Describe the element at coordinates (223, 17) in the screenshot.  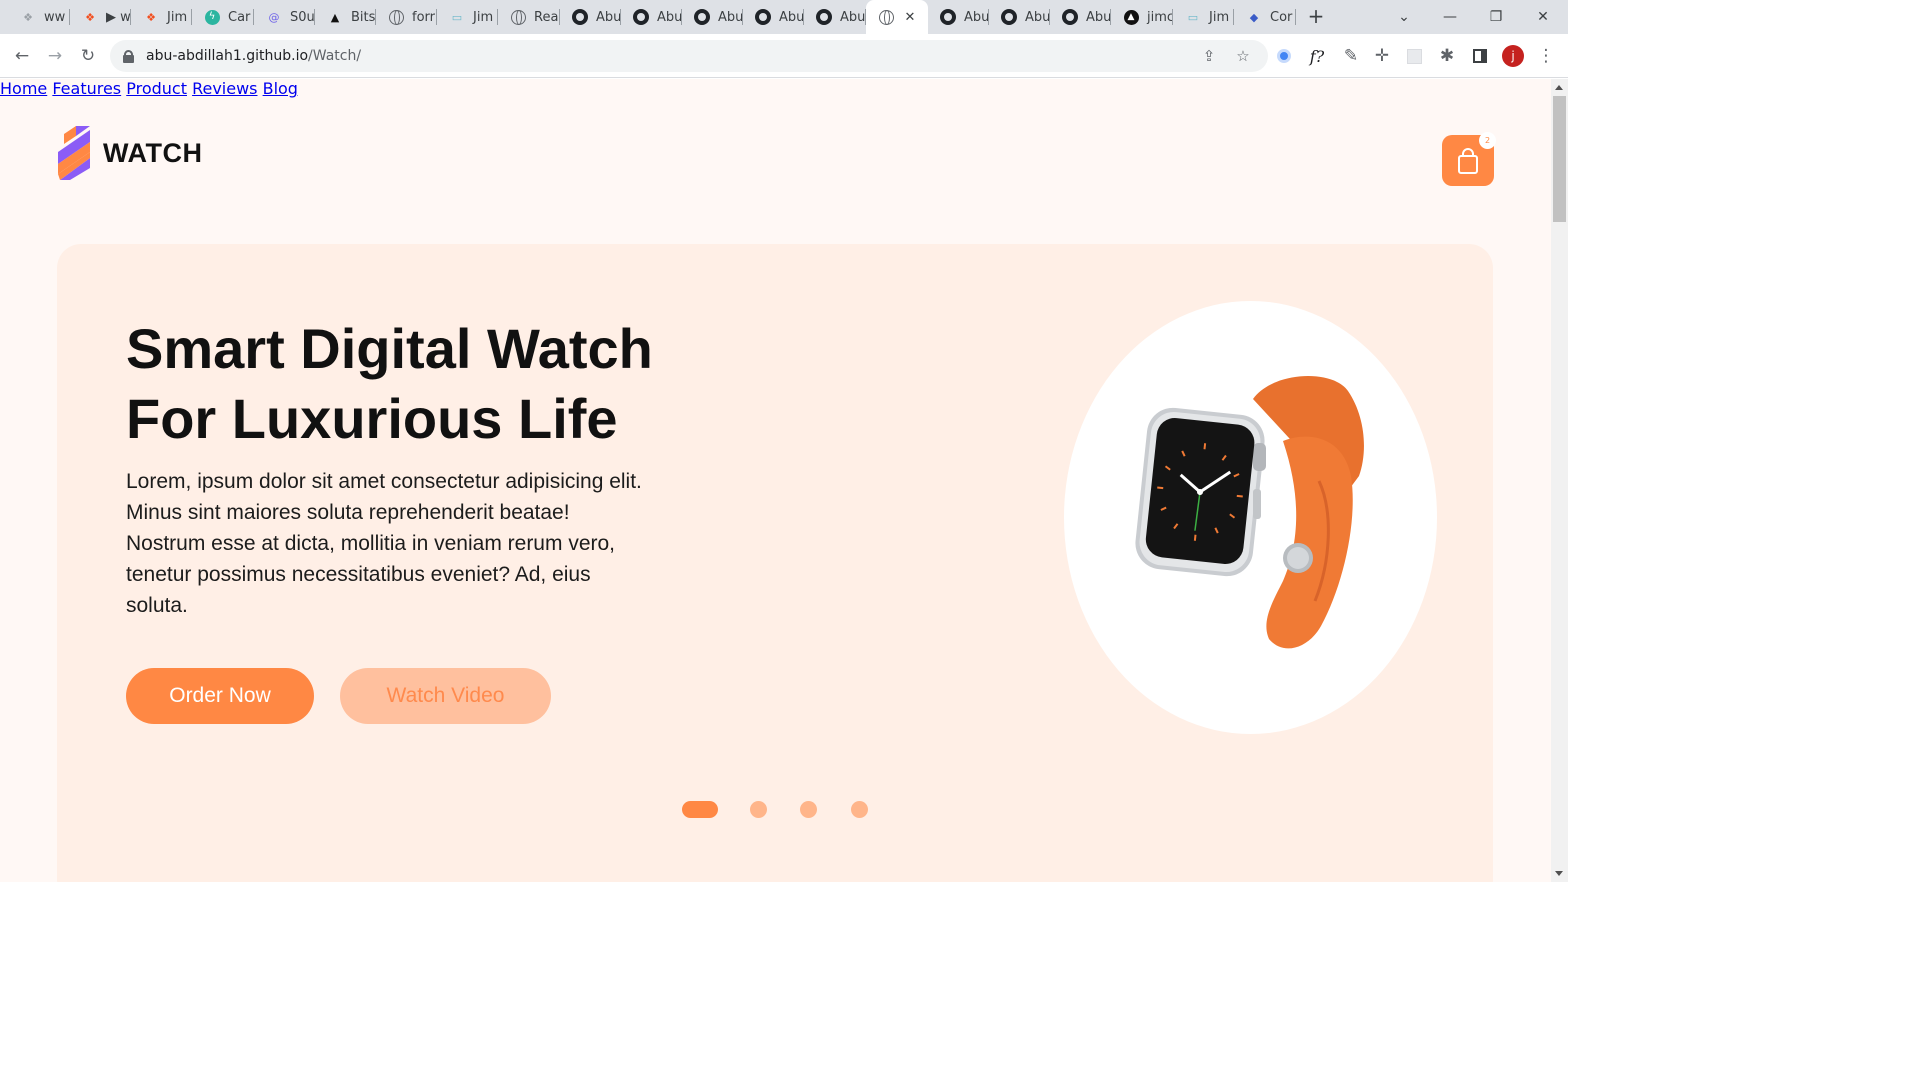
I see `browser-tab: ϟ Car` at that location.